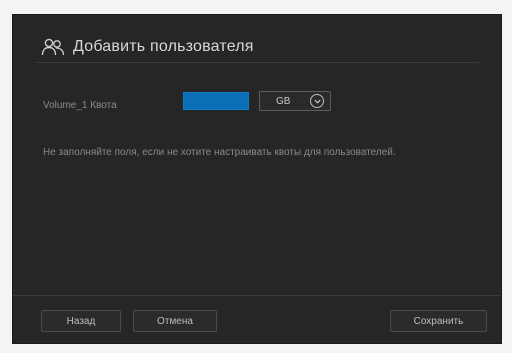  Describe the element at coordinates (175, 321) in the screenshot. I see `cancel-button: Отмена` at that location.